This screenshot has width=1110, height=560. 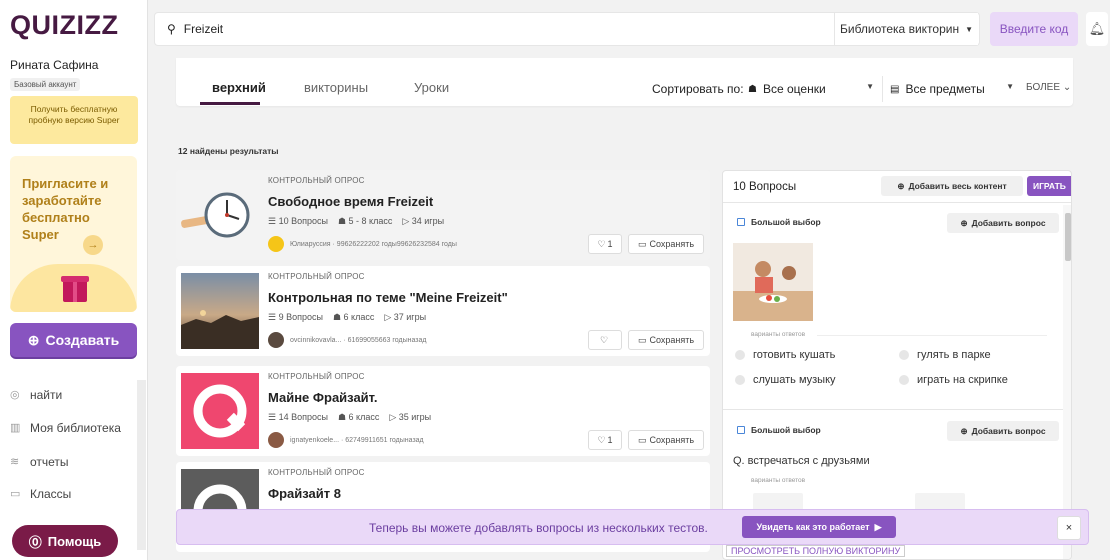 What do you see at coordinates (239, 87) in the screenshot?
I see `tab-top: верхний` at bounding box center [239, 87].